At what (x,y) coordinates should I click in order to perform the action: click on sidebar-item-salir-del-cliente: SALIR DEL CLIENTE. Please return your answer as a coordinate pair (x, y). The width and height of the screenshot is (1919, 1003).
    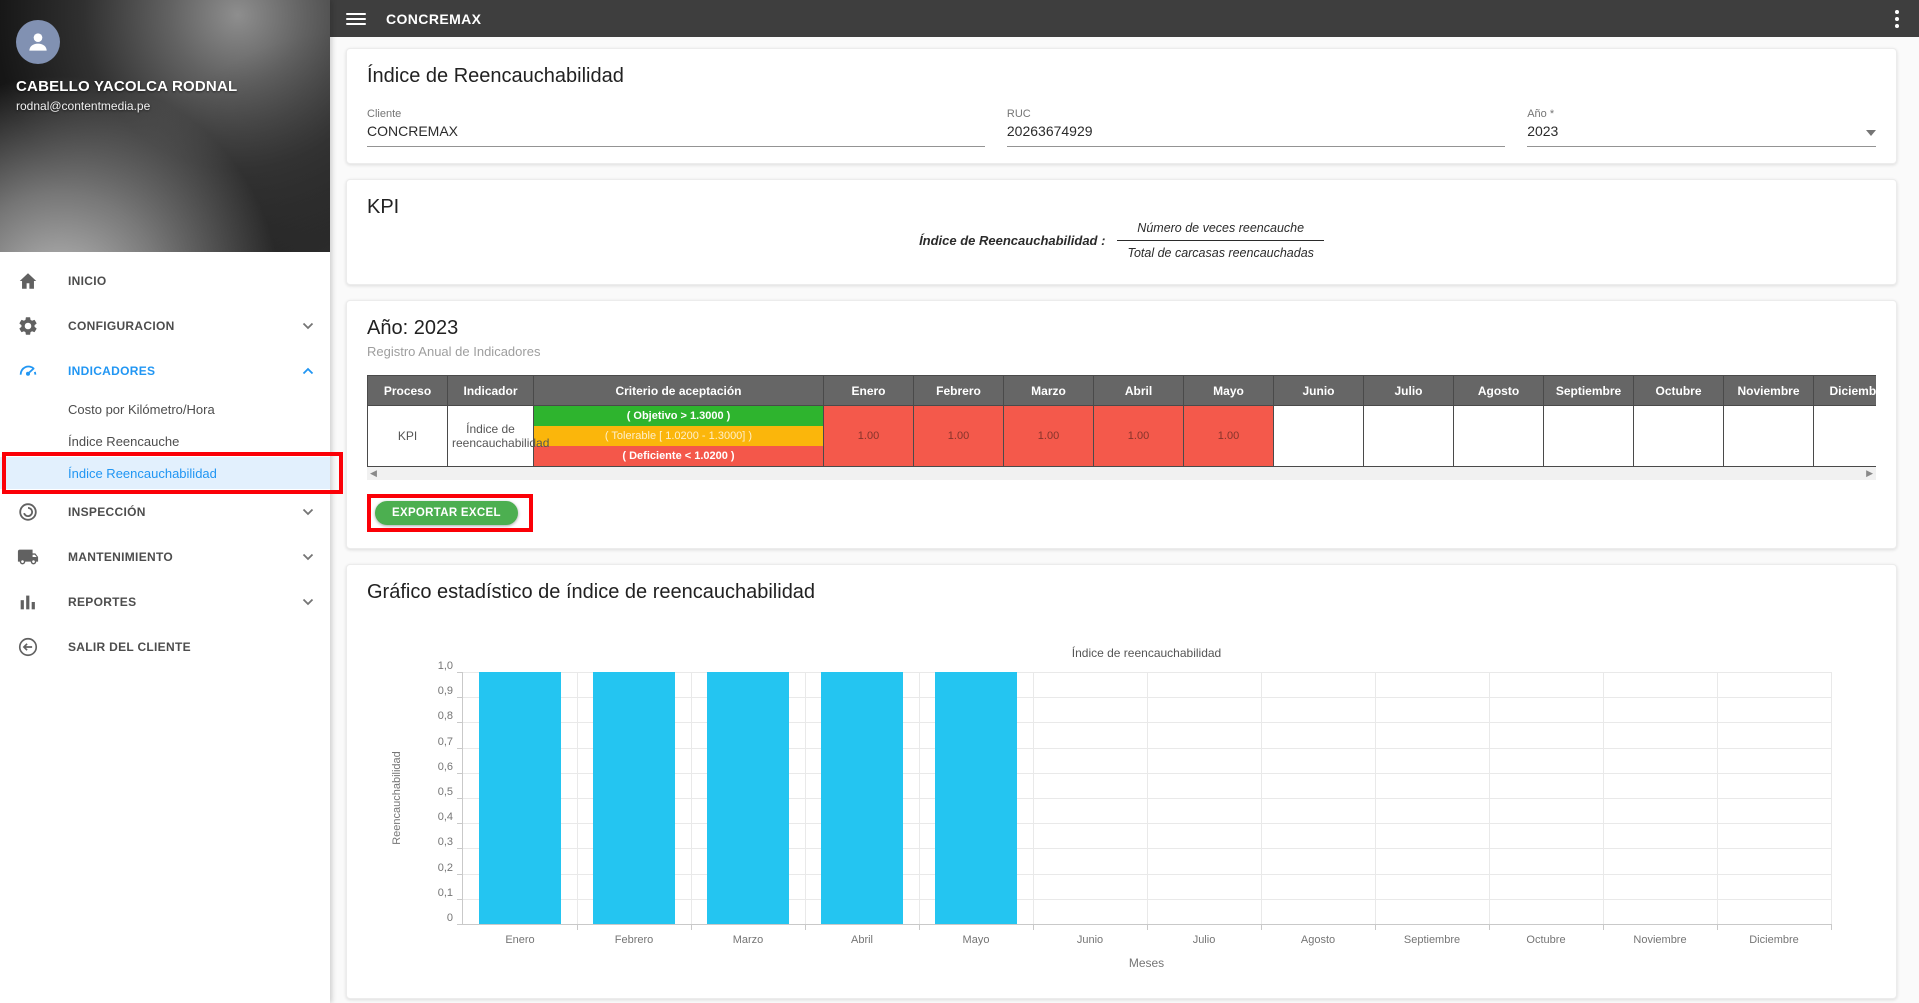
    Looking at the image, I should click on (165, 646).